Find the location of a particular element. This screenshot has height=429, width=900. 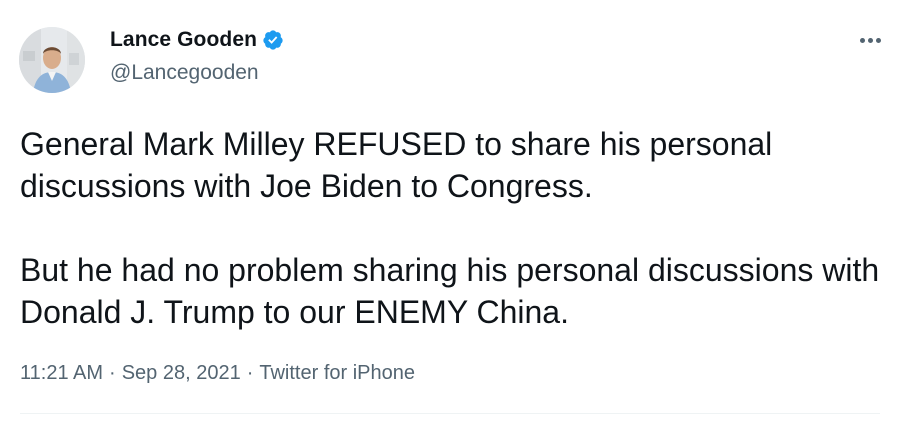

avatar-image is located at coordinates (52, 60).